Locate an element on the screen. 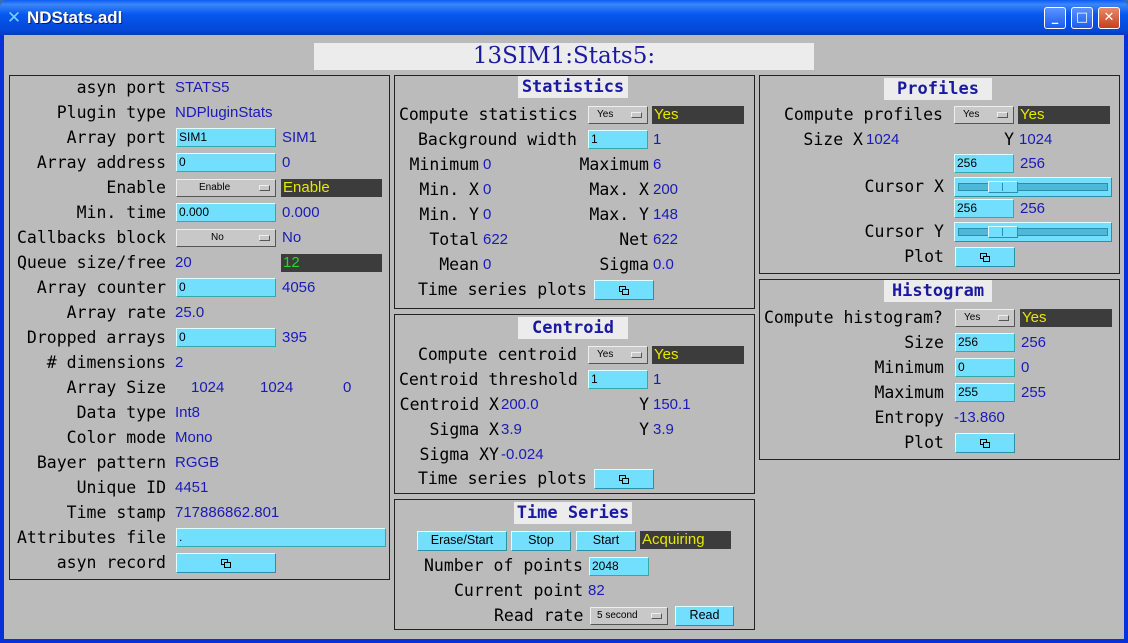 This screenshot has width=1128, height=643. maximize-button: □ is located at coordinates (1082, 18).